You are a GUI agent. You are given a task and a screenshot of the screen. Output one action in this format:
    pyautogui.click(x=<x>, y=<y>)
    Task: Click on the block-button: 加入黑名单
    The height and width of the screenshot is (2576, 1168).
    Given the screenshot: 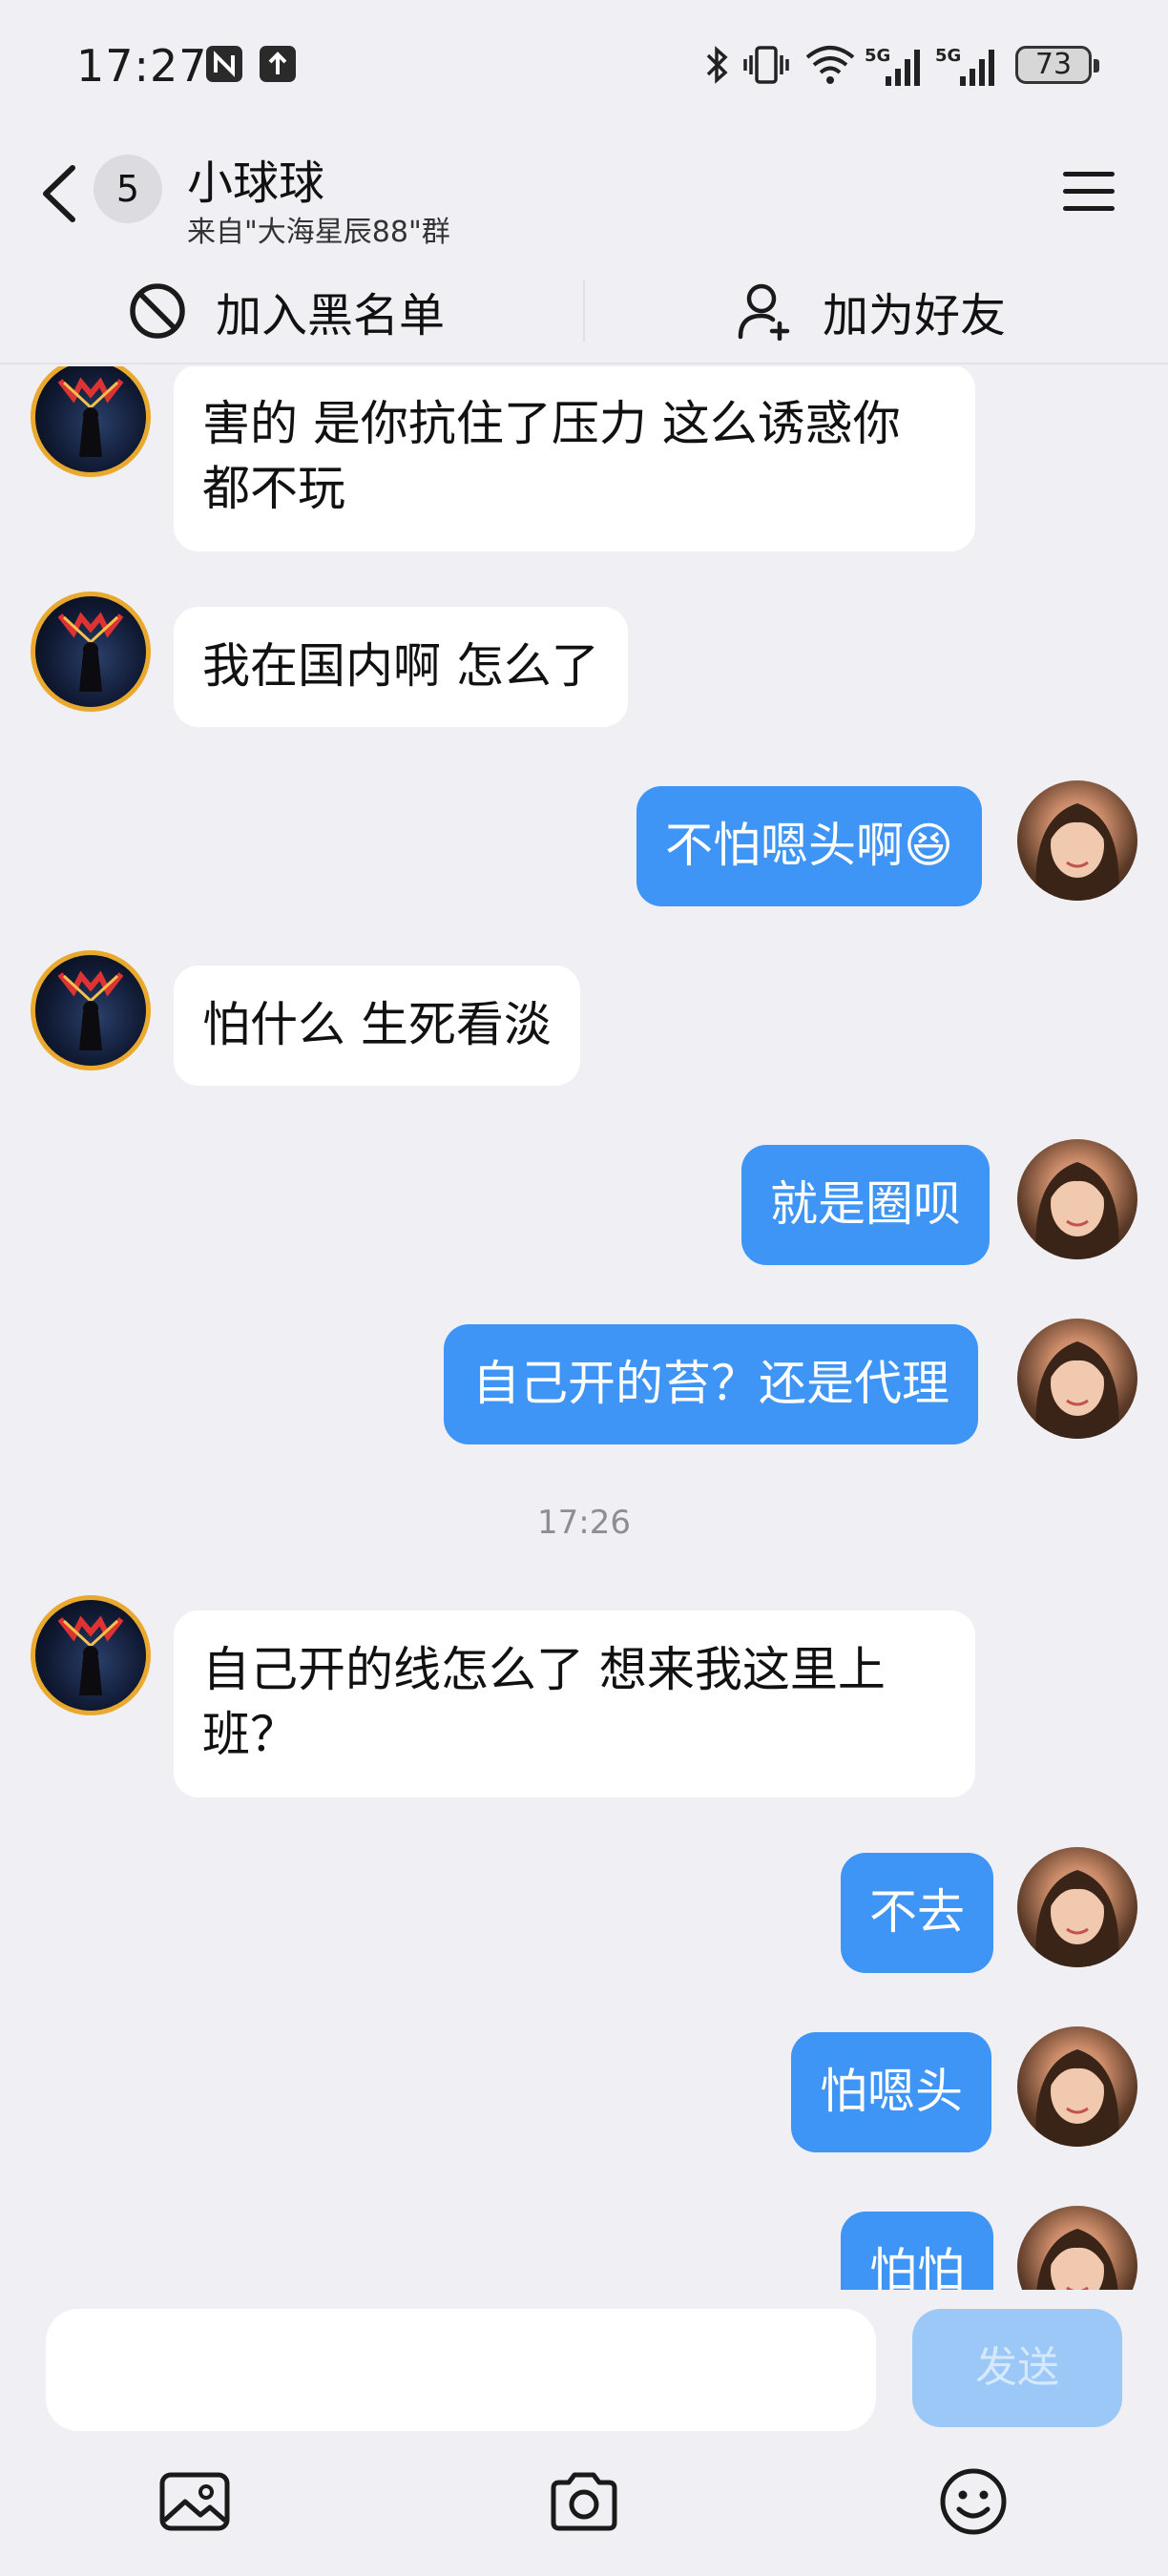 What is the action you would take?
    pyautogui.click(x=286, y=311)
    